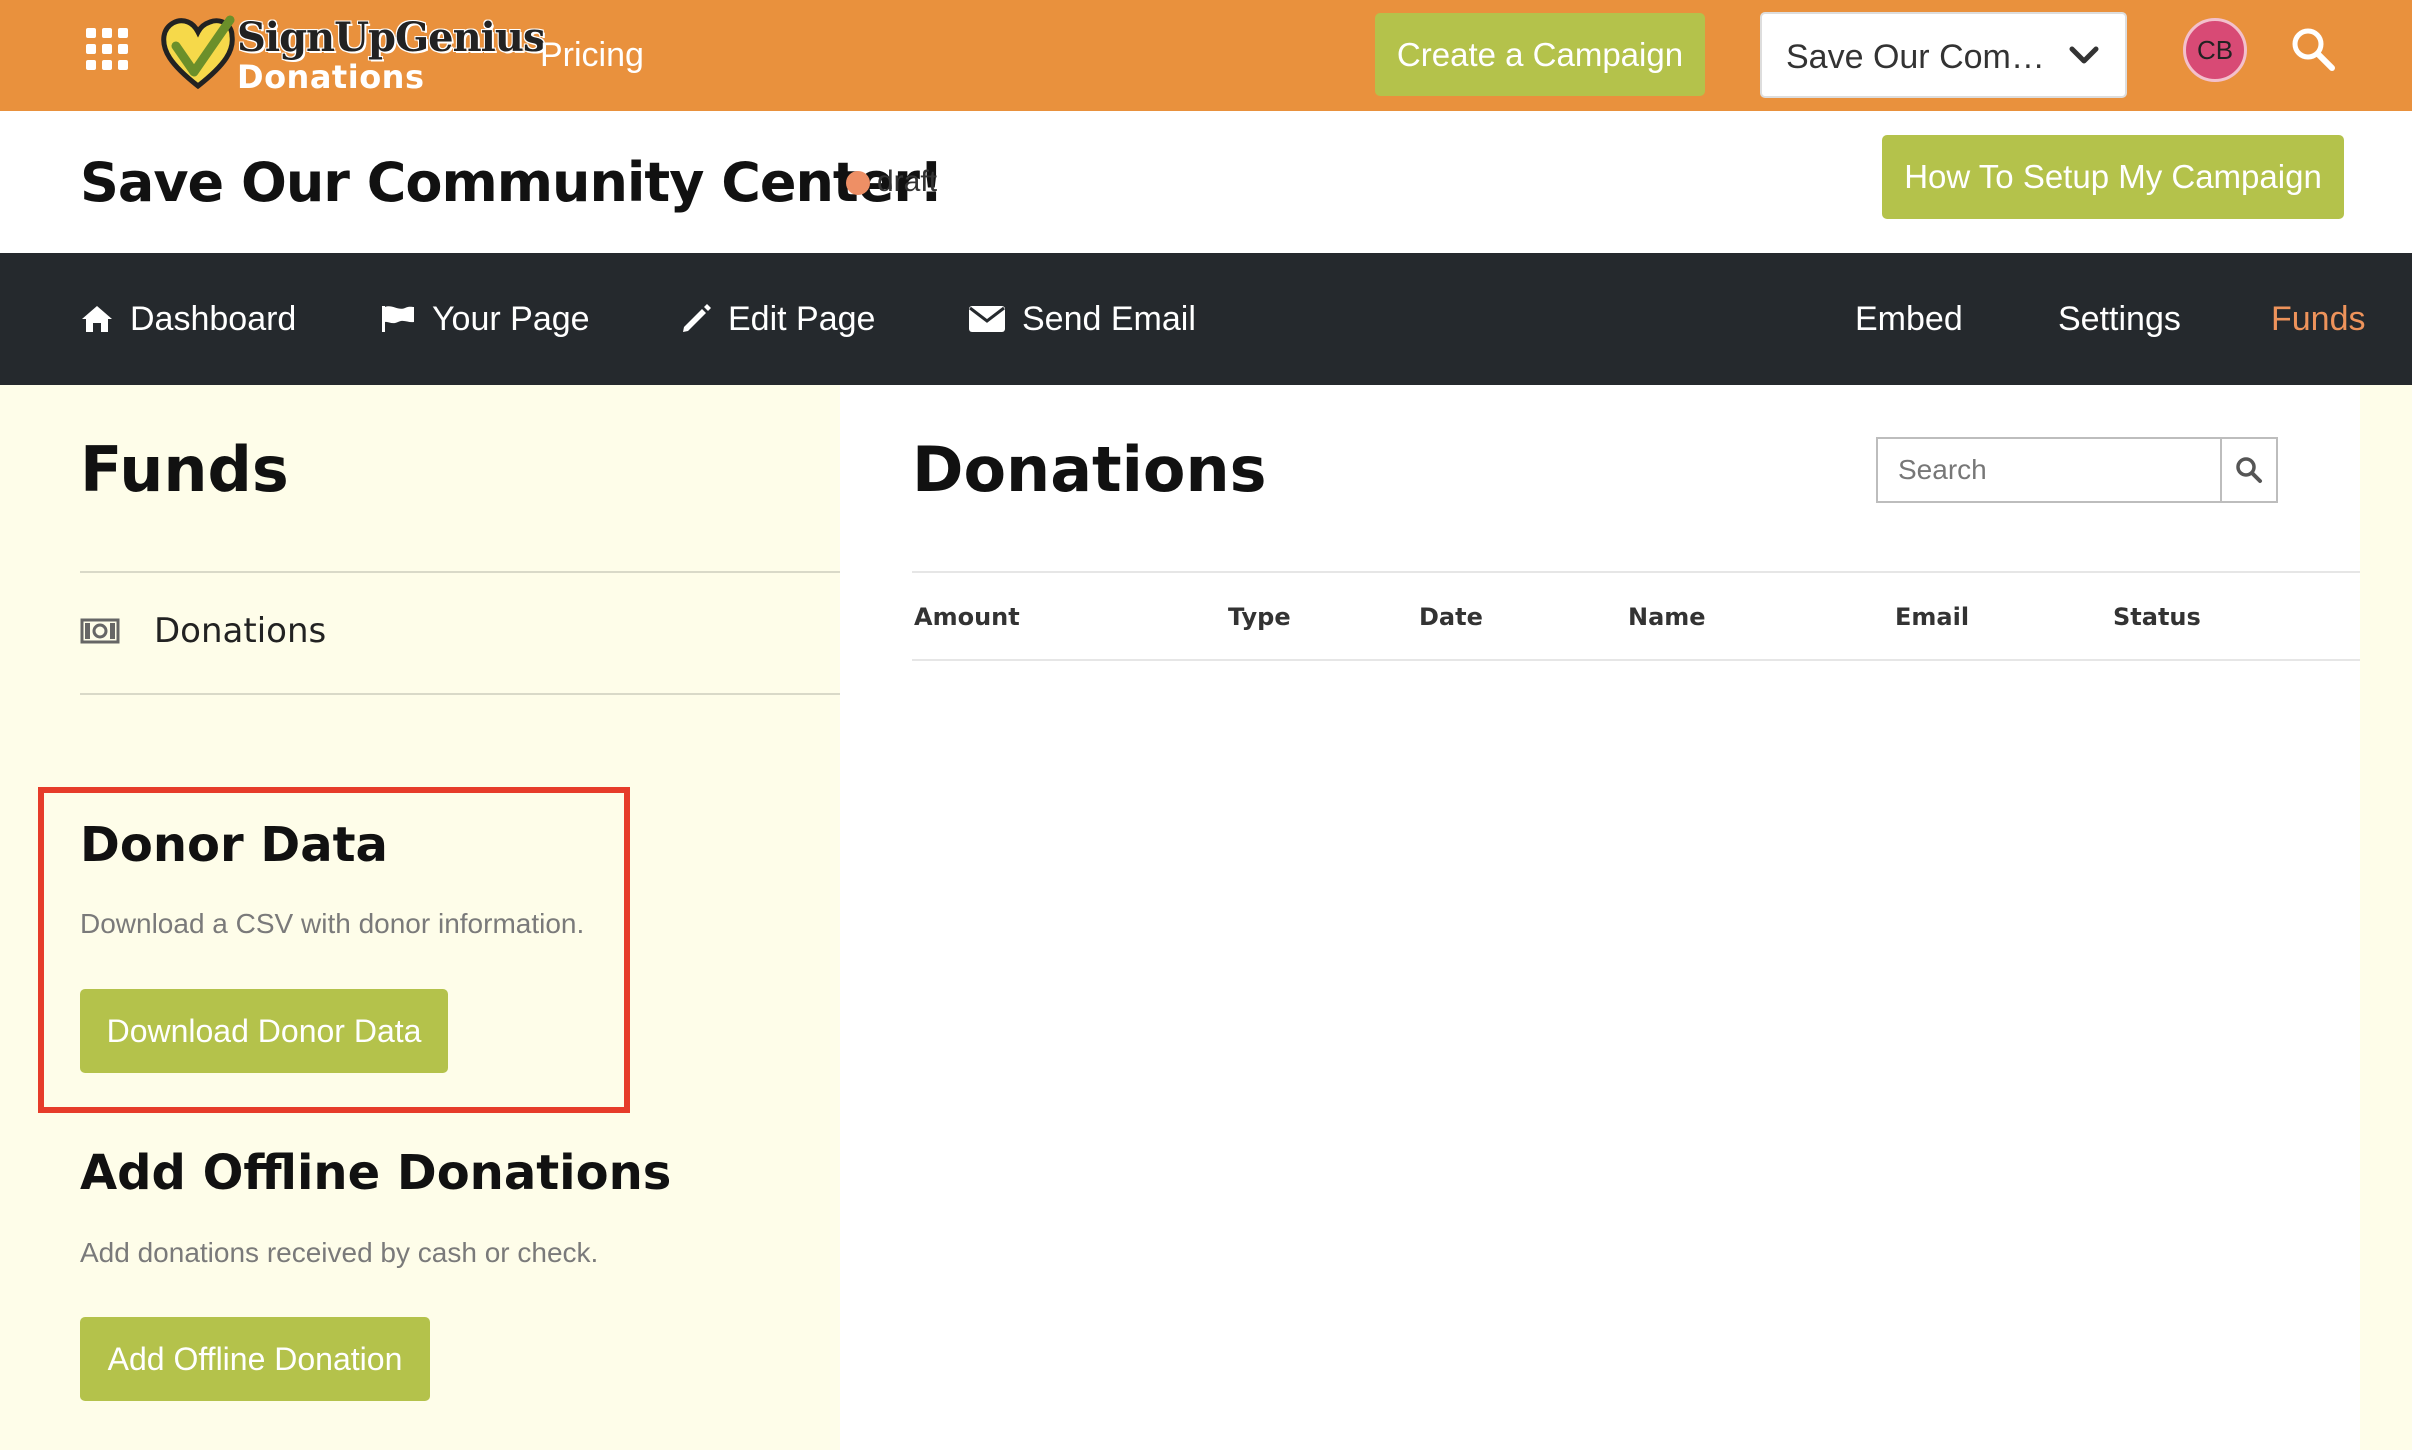 The height and width of the screenshot is (1450, 2412). Describe the element at coordinates (907, 181) in the screenshot. I see `status-badge: draft` at that location.